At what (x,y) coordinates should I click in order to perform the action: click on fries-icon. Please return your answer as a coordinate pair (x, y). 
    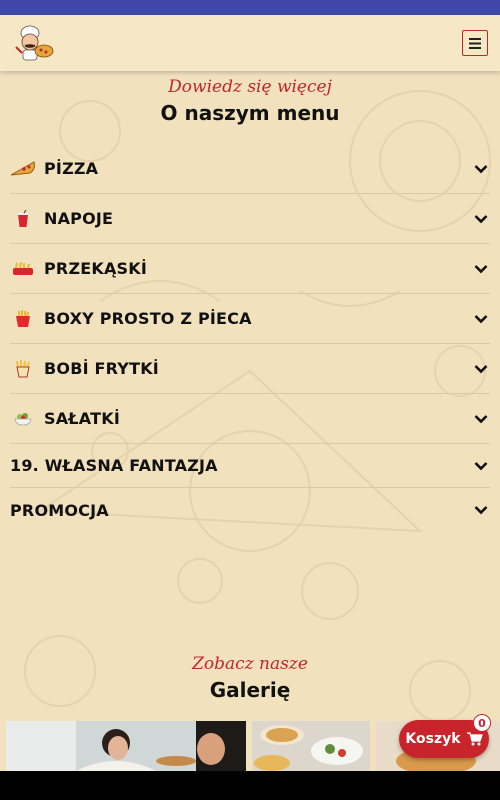
    Looking at the image, I should click on (23, 369).